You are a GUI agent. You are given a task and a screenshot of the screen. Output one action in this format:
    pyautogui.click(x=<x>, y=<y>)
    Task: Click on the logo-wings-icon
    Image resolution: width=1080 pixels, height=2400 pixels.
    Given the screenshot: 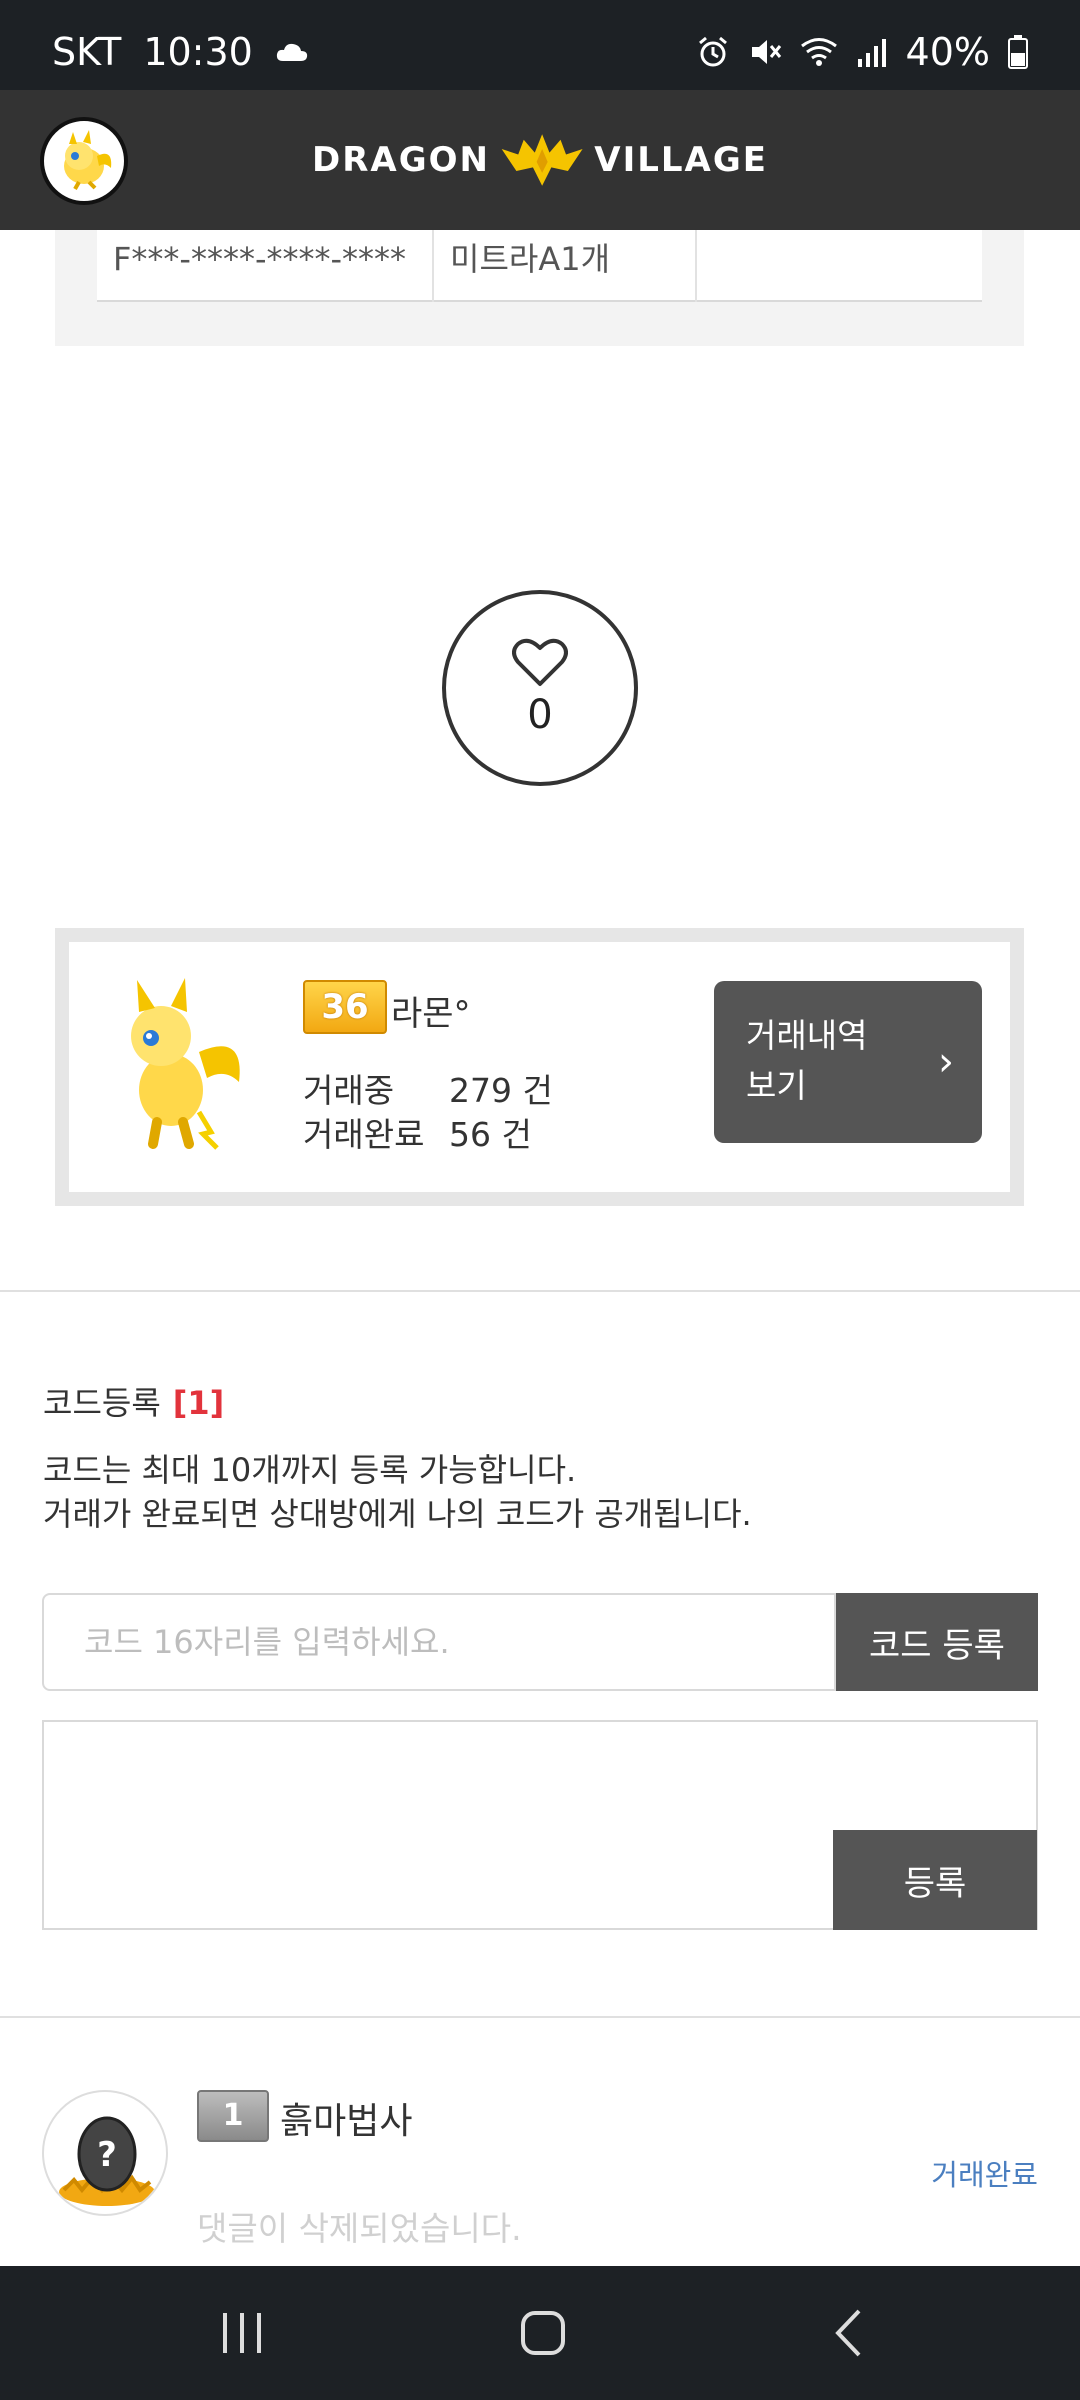 What is the action you would take?
    pyautogui.click(x=542, y=160)
    